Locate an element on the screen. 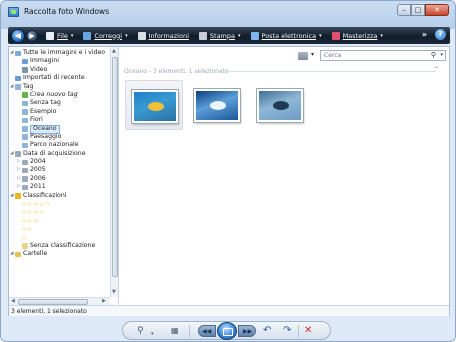 Image resolution: width=456 pixels, height=342 pixels. photo-sea-turtle is located at coordinates (155, 106).